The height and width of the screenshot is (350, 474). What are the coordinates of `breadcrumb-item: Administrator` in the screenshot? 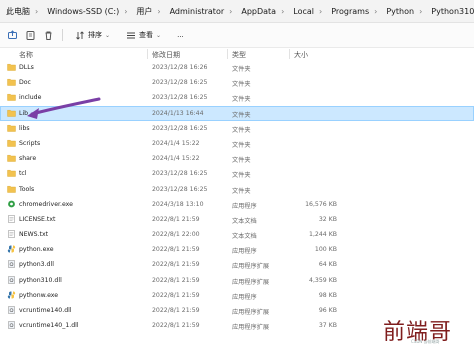 It's located at (195, 11).